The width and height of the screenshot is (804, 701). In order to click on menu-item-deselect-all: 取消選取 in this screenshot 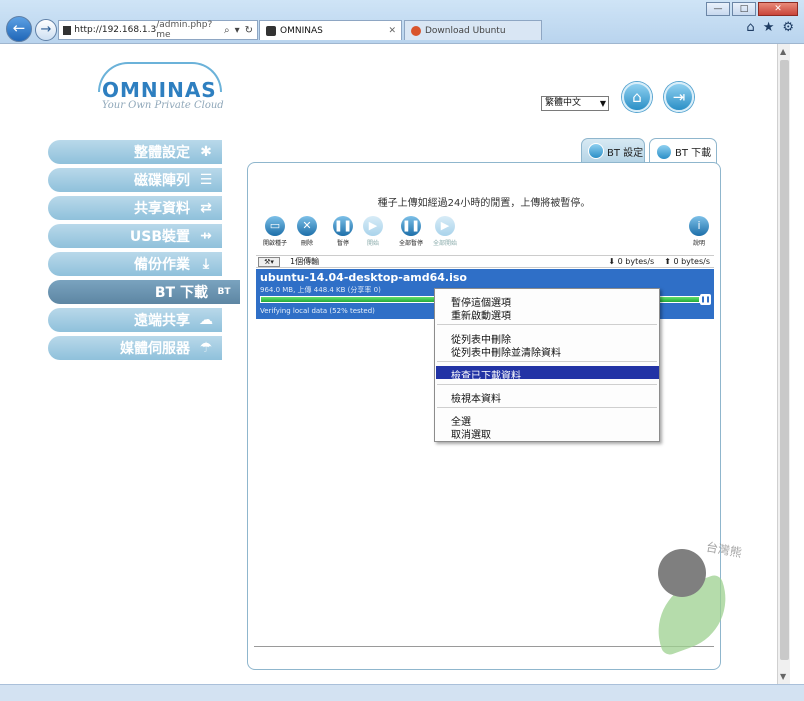, I will do `click(471, 433)`.